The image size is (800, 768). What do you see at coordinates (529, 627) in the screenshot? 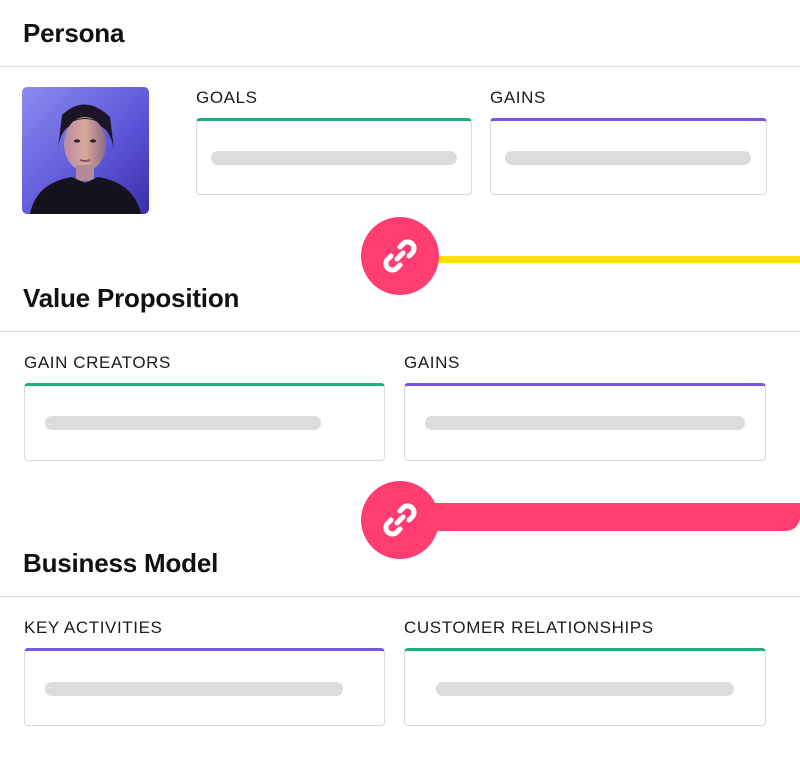
I see `customer-relationships-label: CUSTOMER RELATIONSHIPS` at bounding box center [529, 627].